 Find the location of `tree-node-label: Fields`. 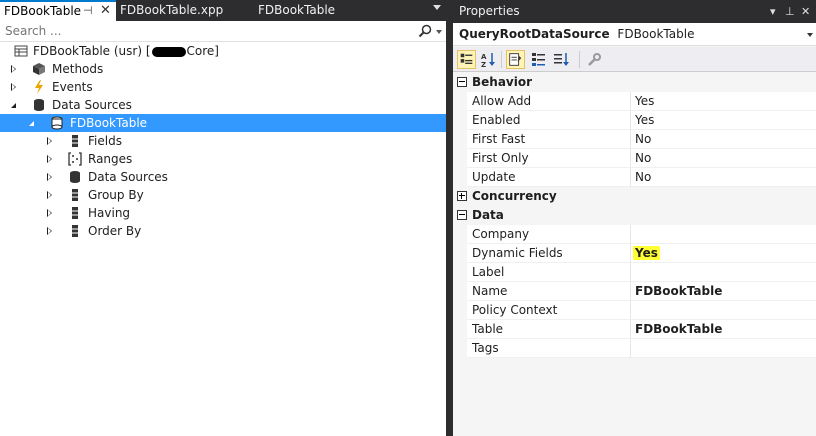

tree-node-label: Fields is located at coordinates (105, 141).